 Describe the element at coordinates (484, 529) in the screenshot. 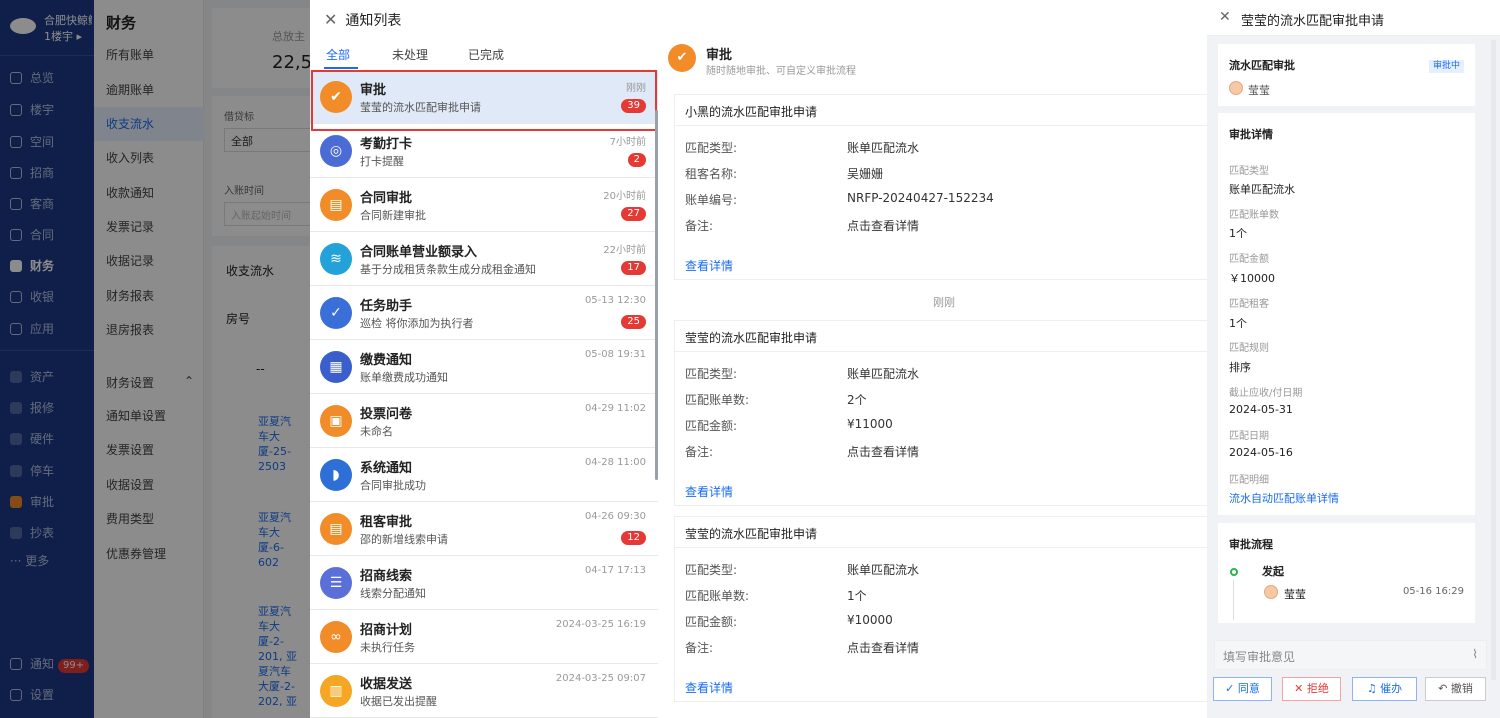

I see `notice-list-item: ▤ 租客审批 邵的新增线索申请 04-26 09:30 12` at that location.